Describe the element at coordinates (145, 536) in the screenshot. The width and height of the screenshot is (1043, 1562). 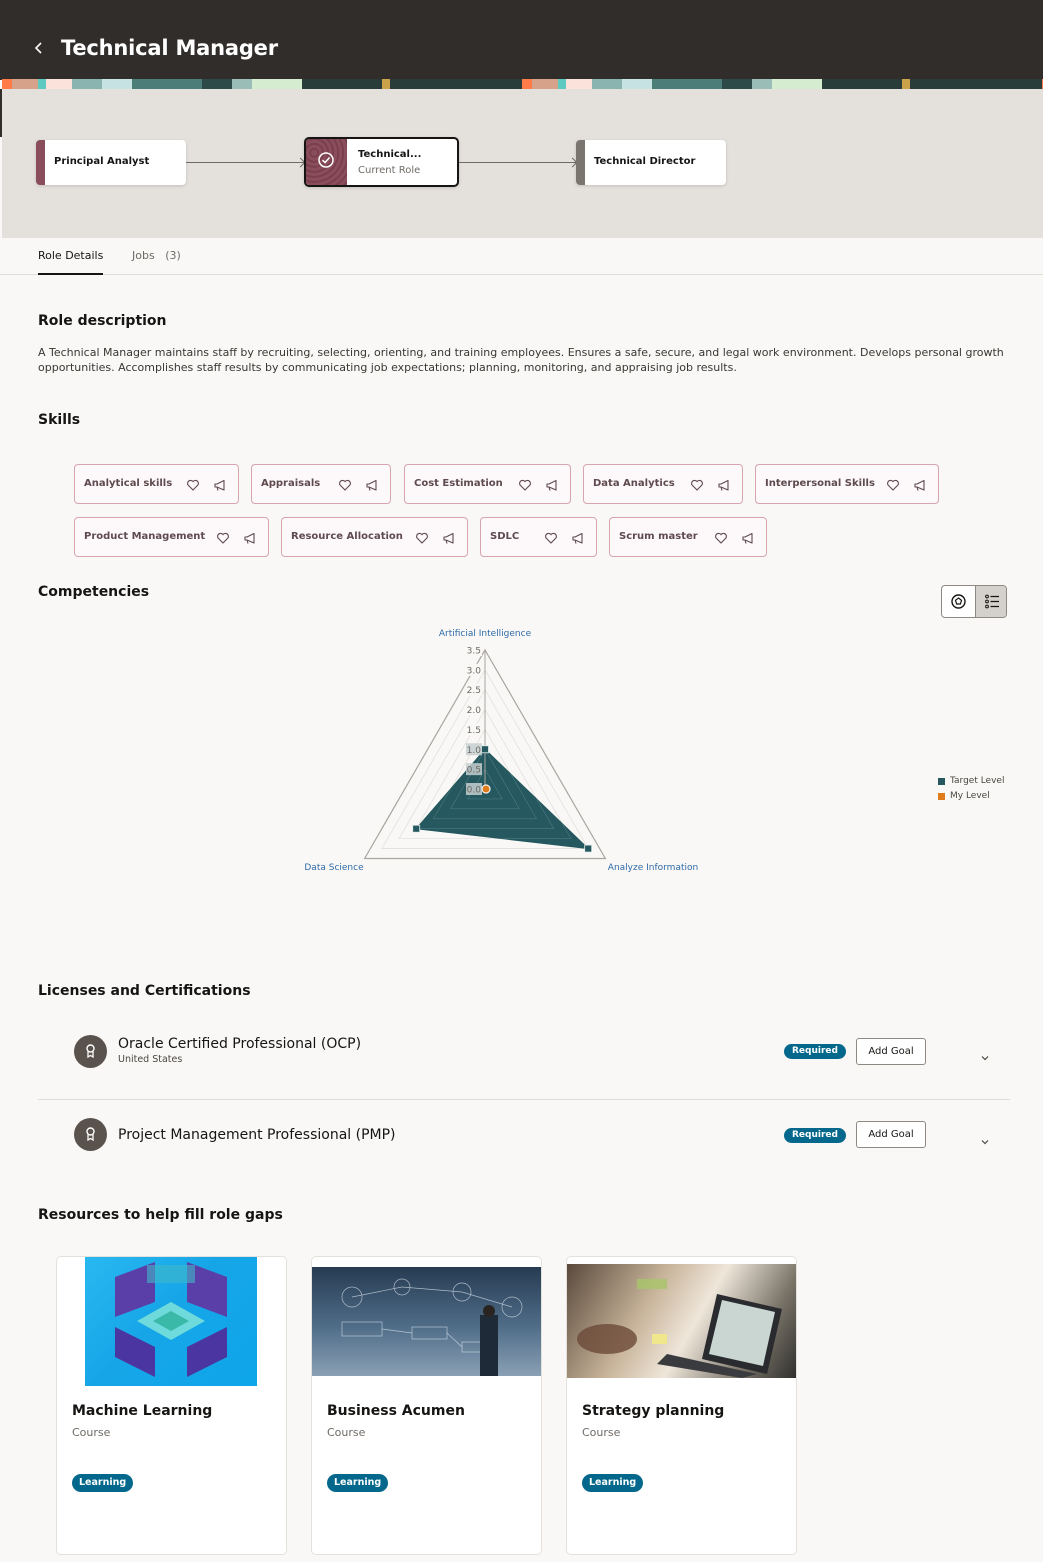
I see `skill-label: Product Management` at that location.